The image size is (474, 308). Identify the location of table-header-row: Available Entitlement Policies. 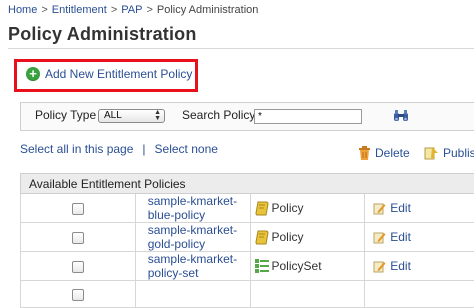
(247, 184).